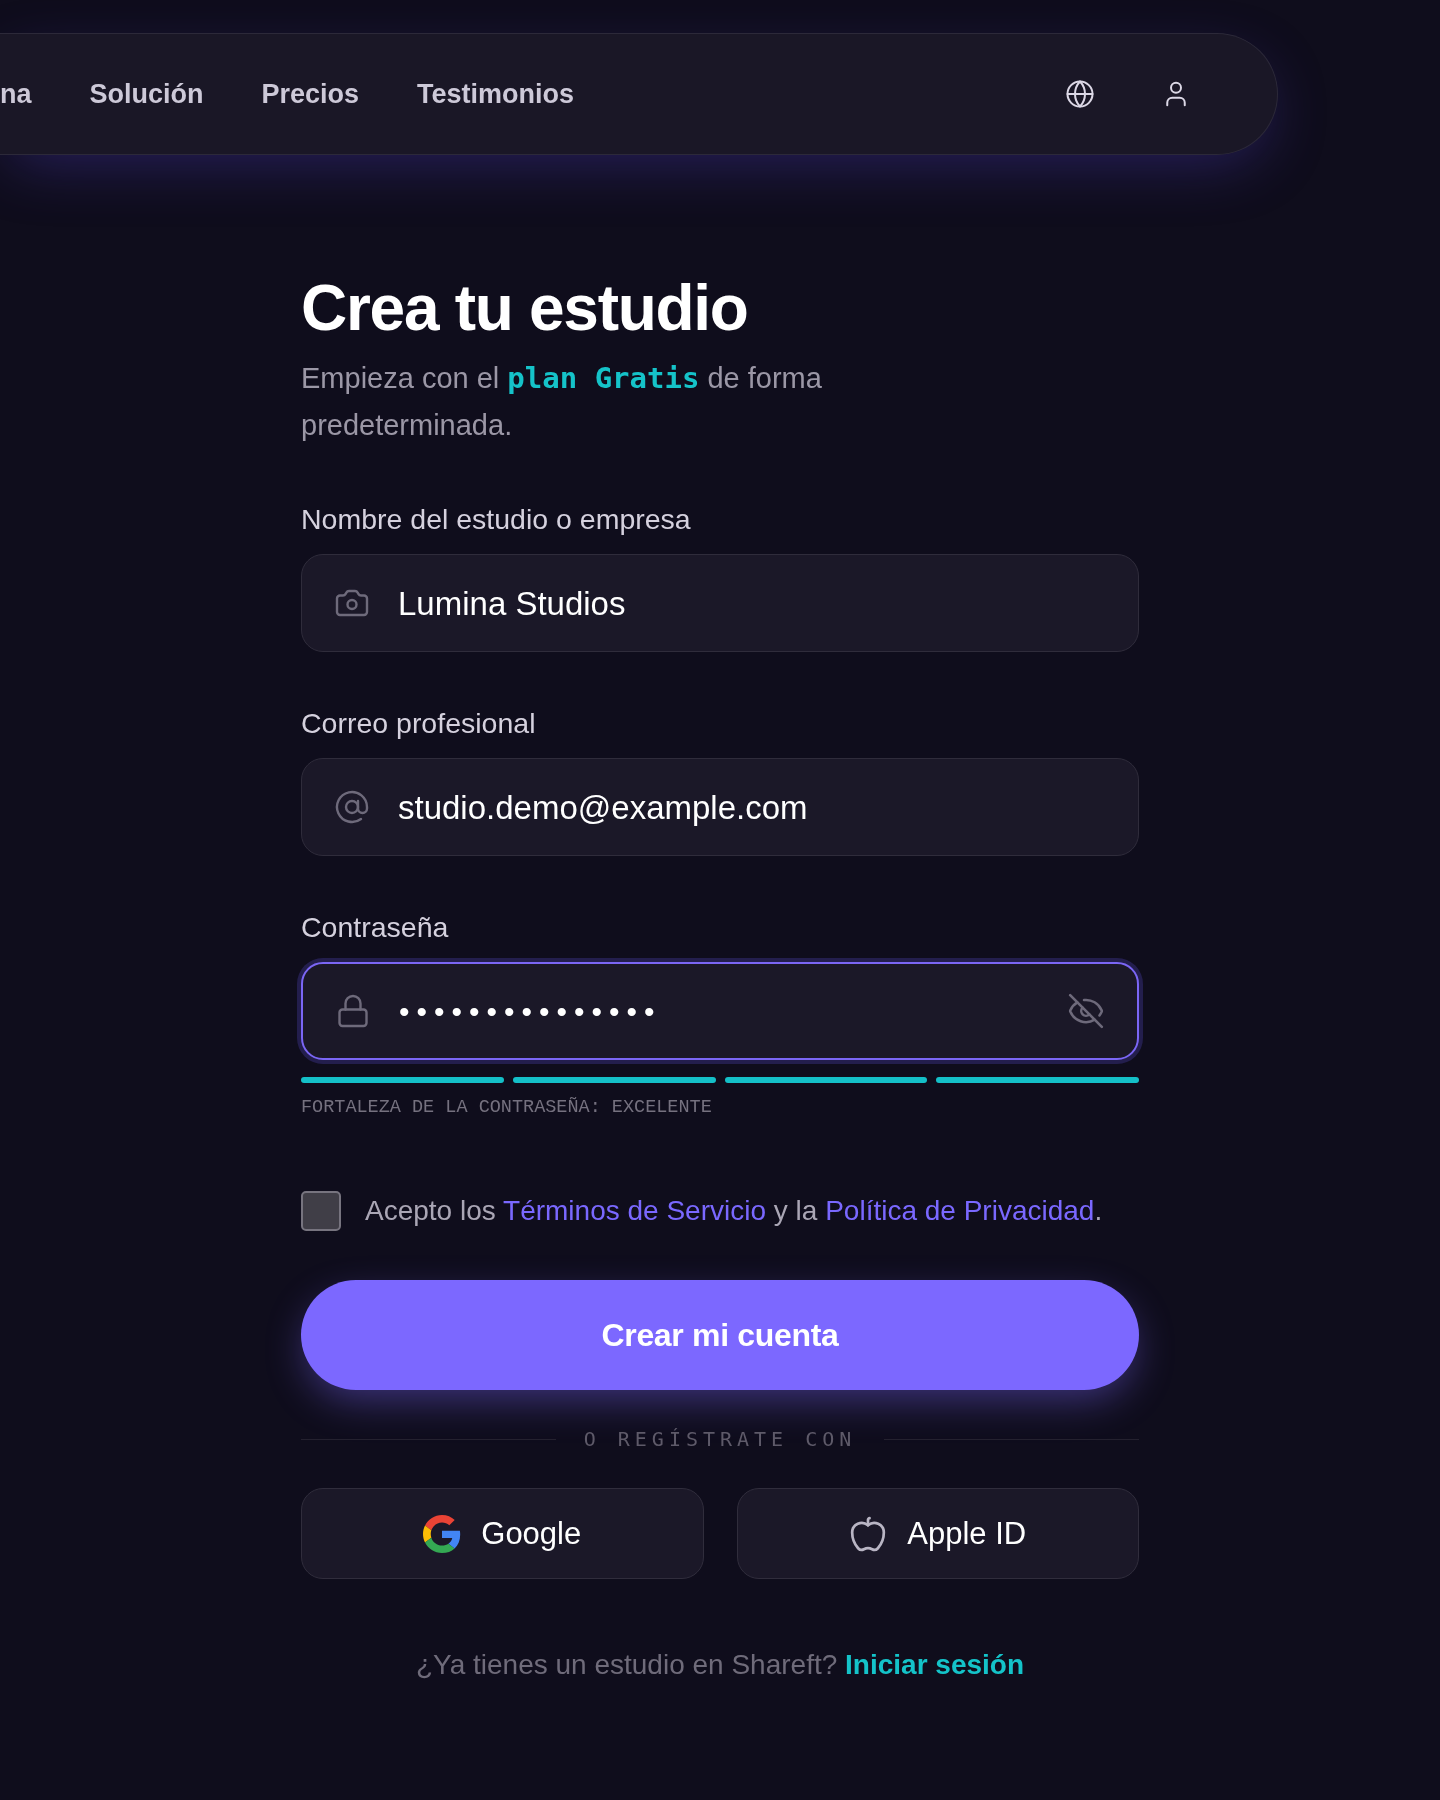  I want to click on at-sign-icon, so click(352, 807).